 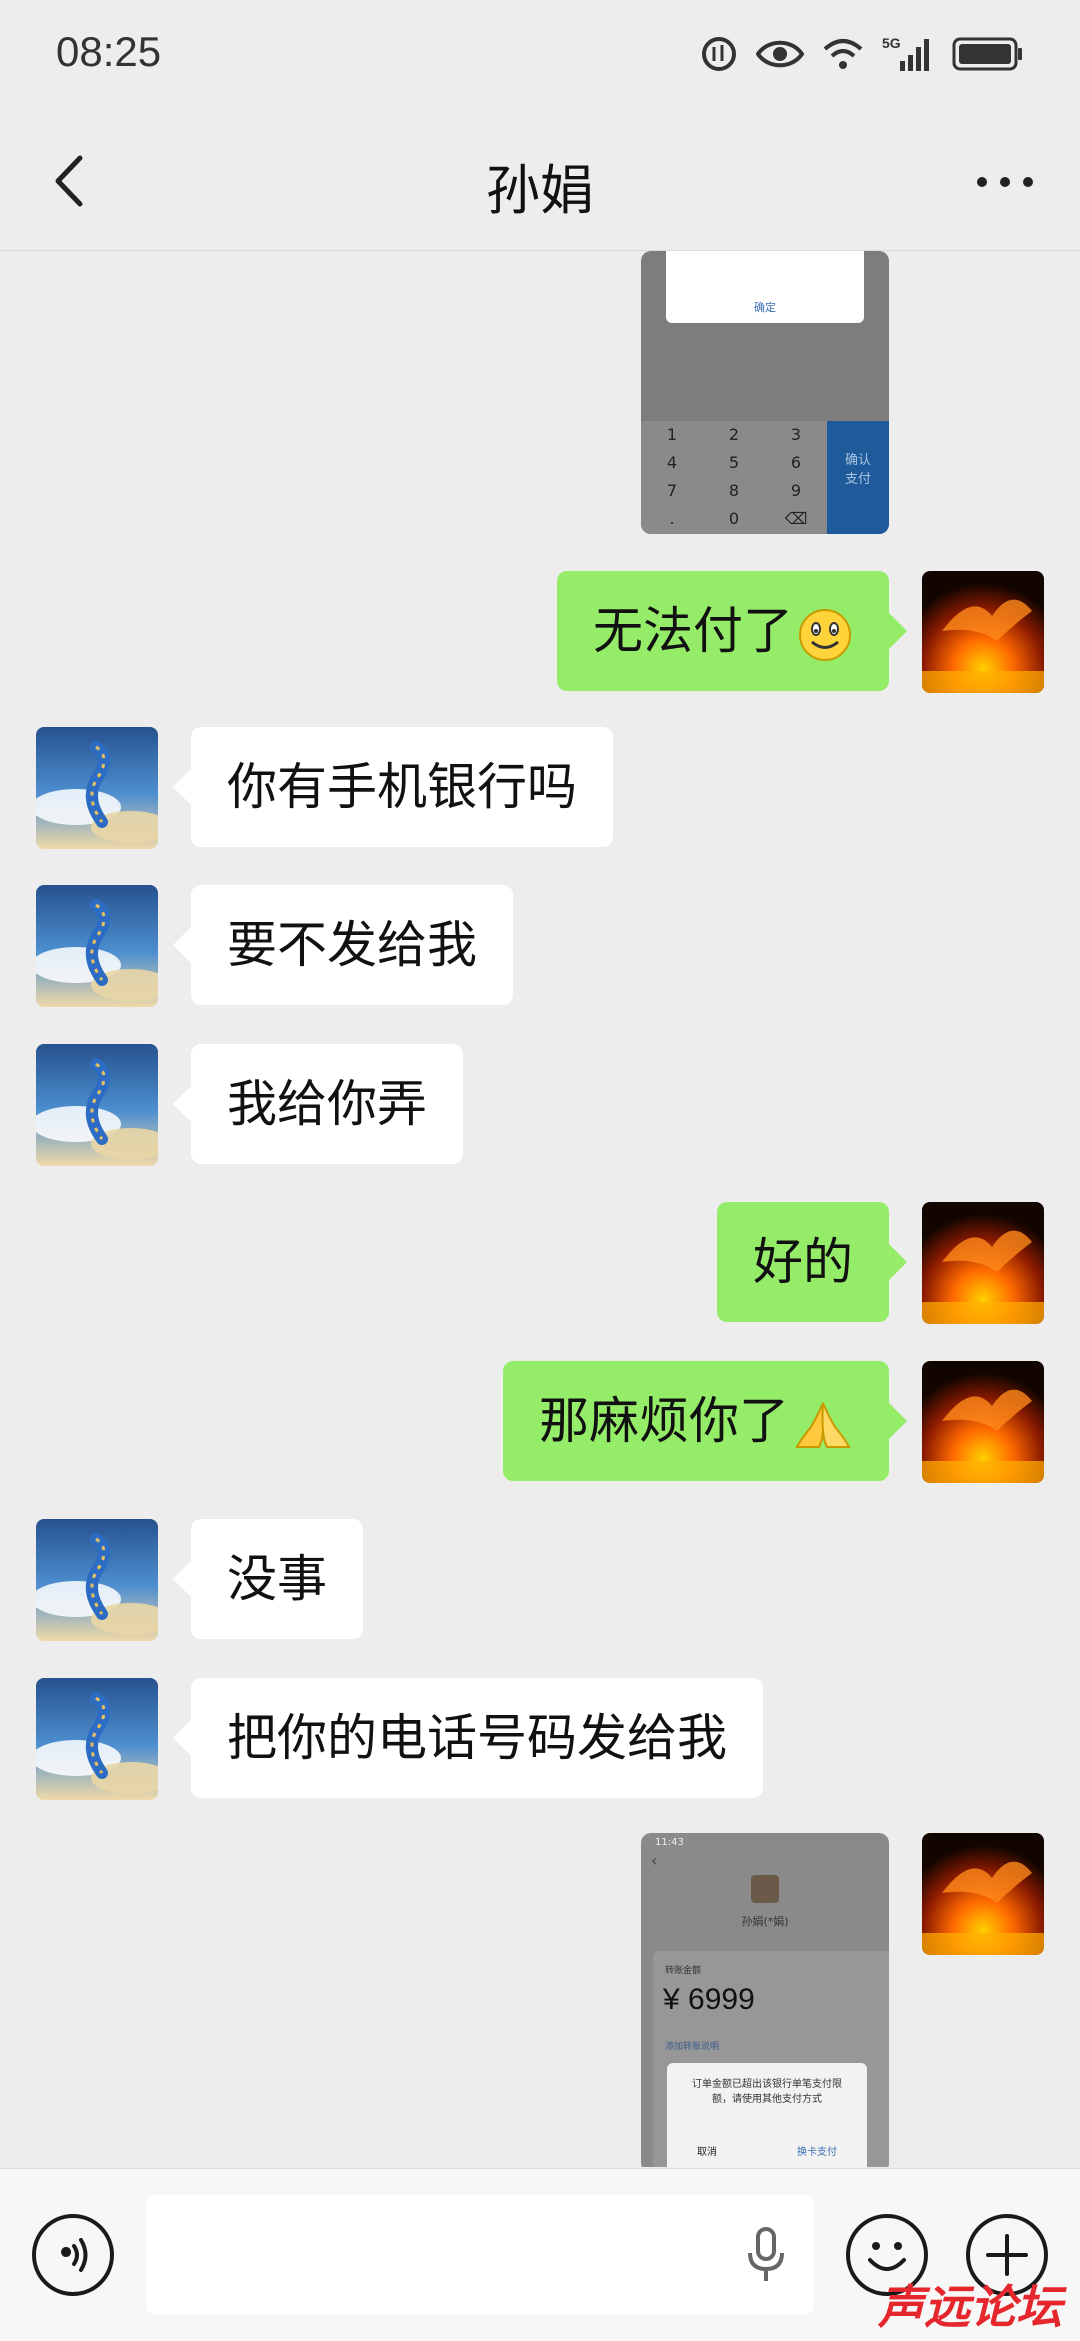 I want to click on message-text: 无法付了, so click(x=693, y=631).